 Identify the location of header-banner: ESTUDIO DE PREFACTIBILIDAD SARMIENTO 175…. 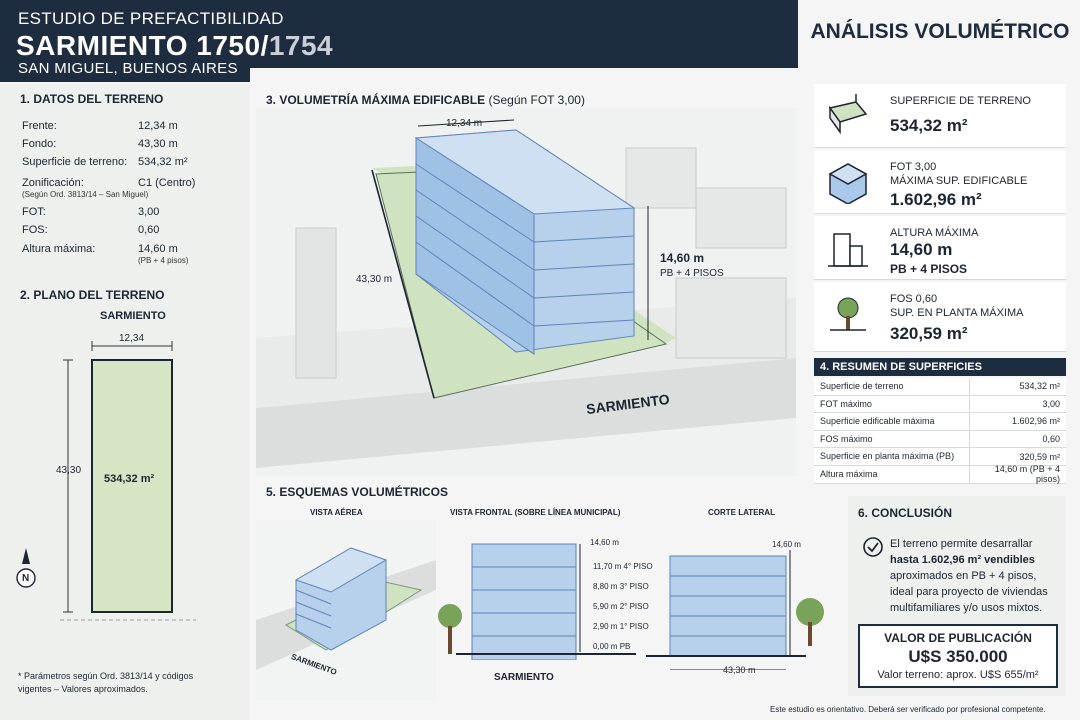
(399, 34).